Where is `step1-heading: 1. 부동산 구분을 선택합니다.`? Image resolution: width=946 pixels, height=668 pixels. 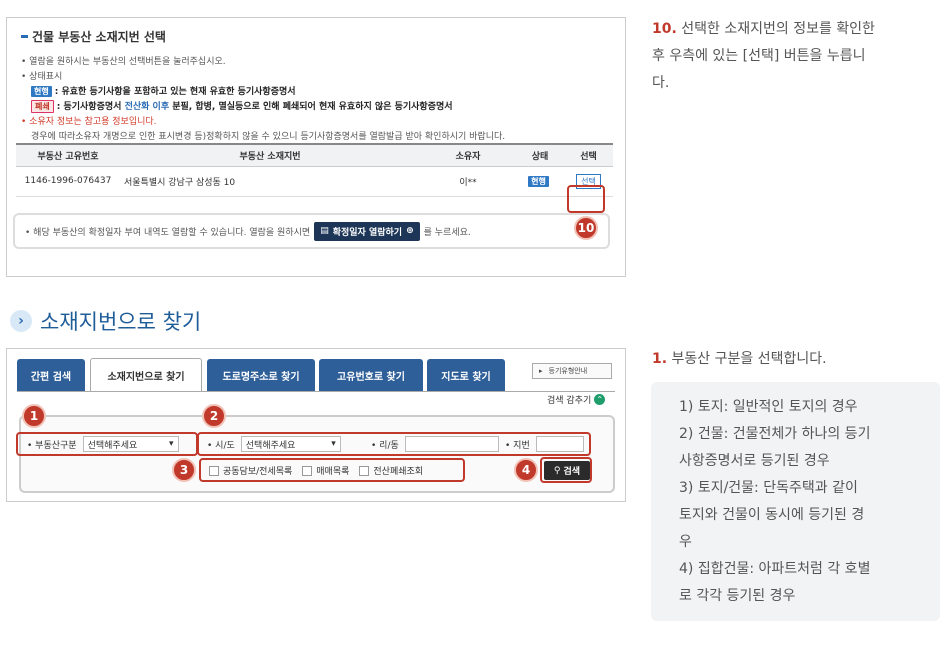
step1-heading: 1. 부동산 구분을 선택합니다. is located at coordinates (739, 359).